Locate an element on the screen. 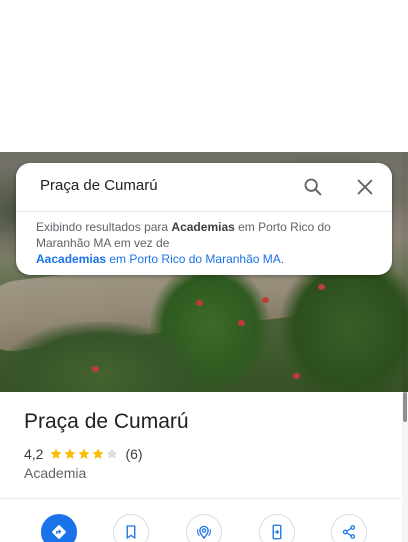 The image size is (408, 542). directions-icon is located at coordinates (59, 532).